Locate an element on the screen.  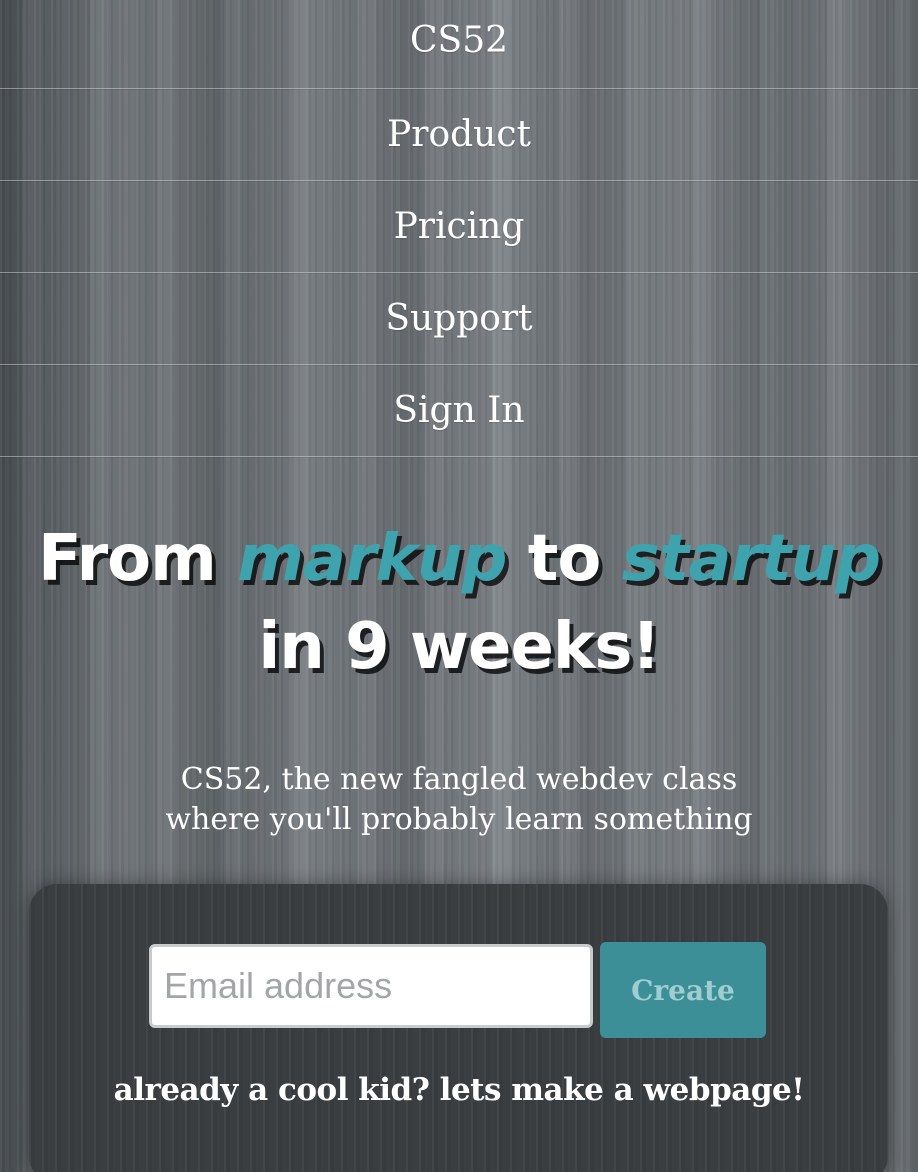
nav-item-sign-in: Sign In is located at coordinates (459, 411).